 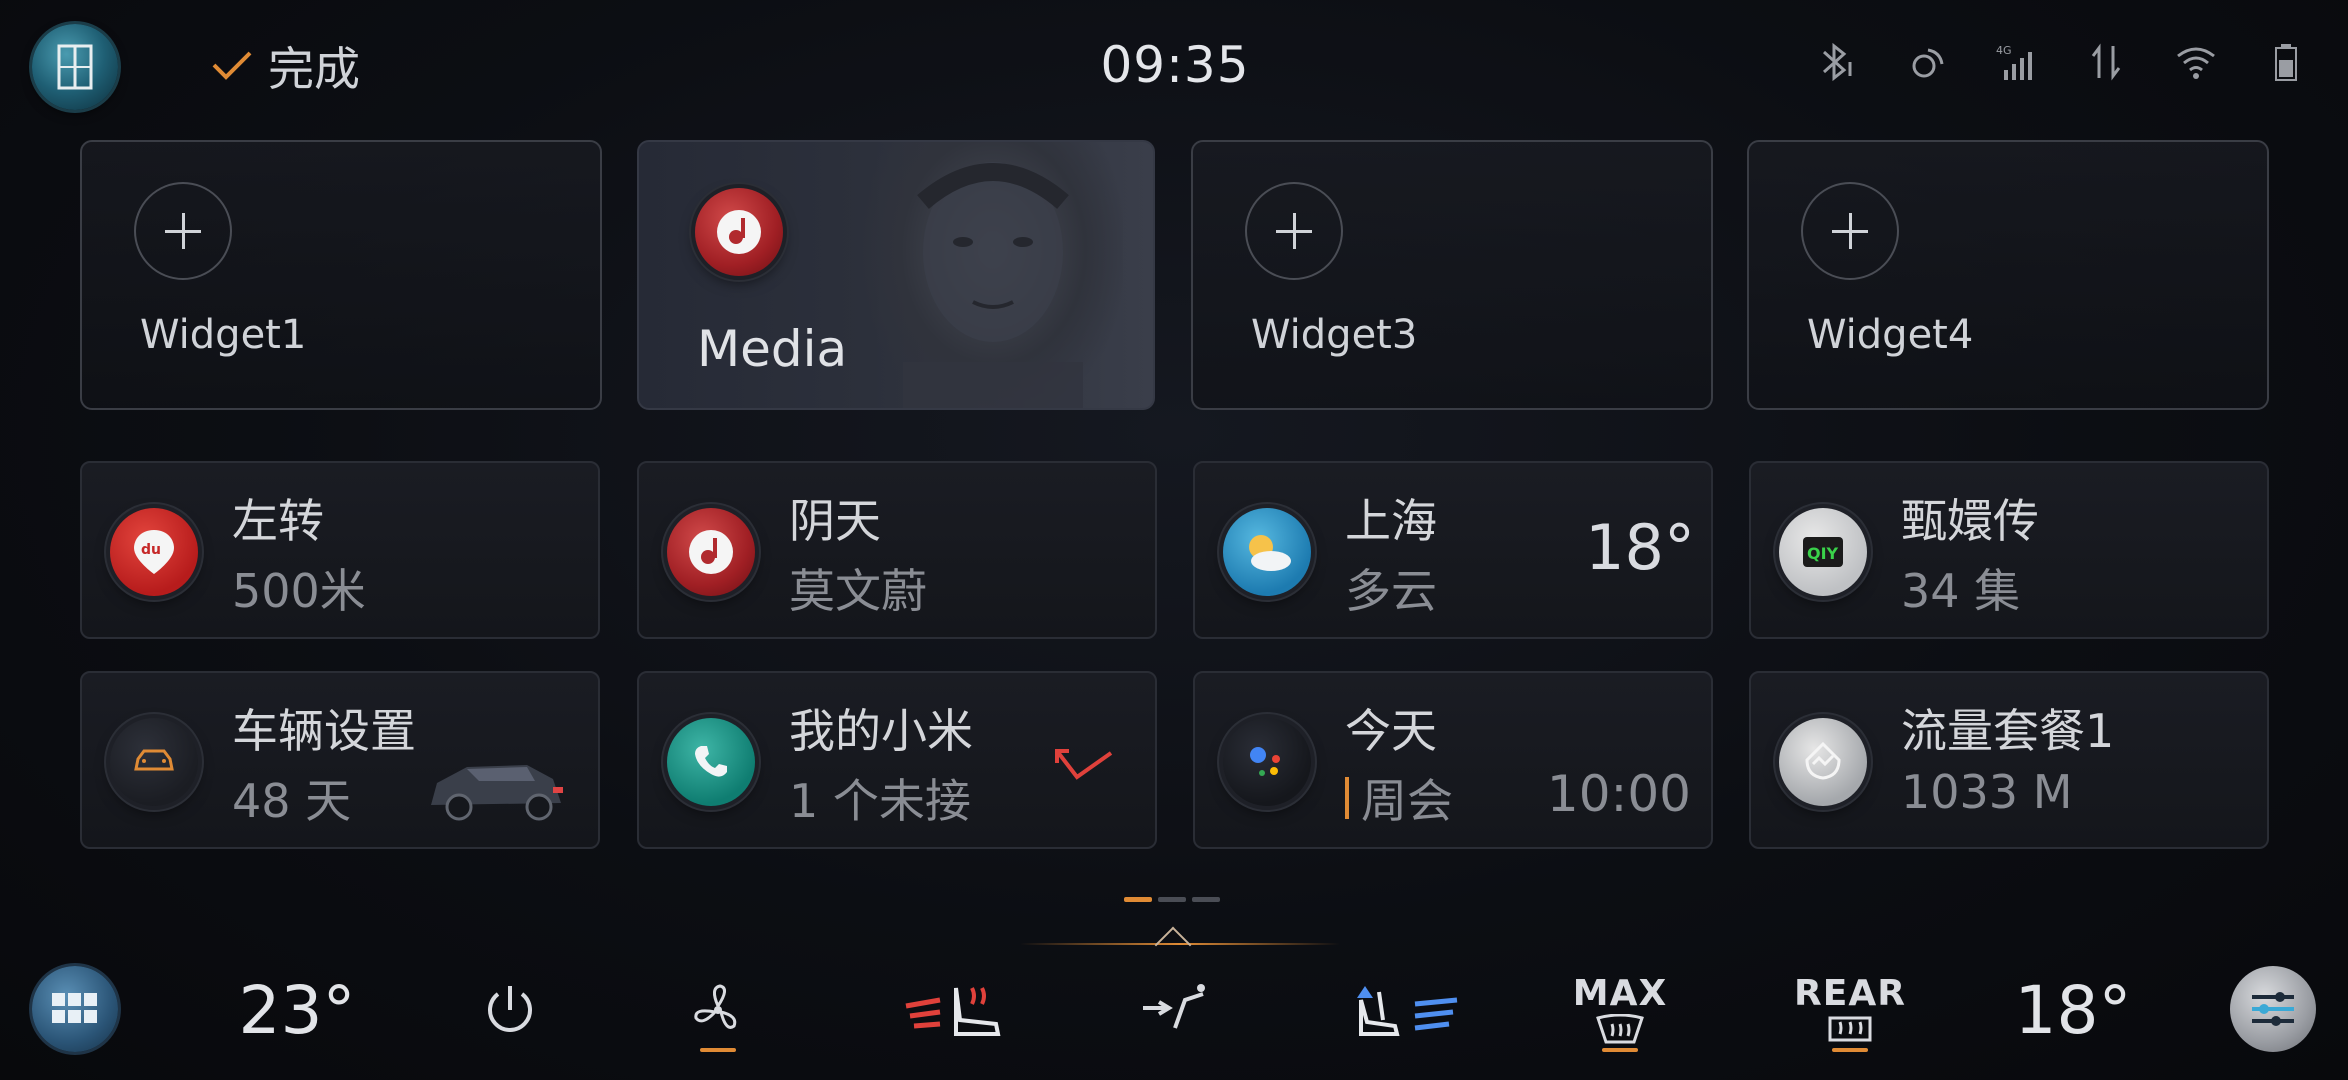 I want to click on bluetooth-icon, so click(x=1836, y=62).